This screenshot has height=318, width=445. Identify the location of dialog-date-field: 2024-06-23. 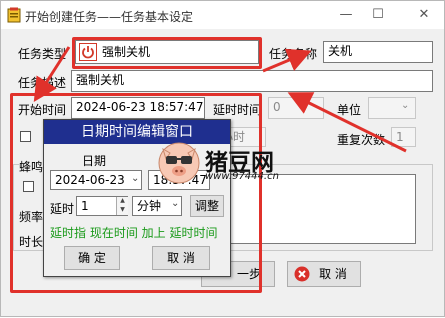
(96, 180).